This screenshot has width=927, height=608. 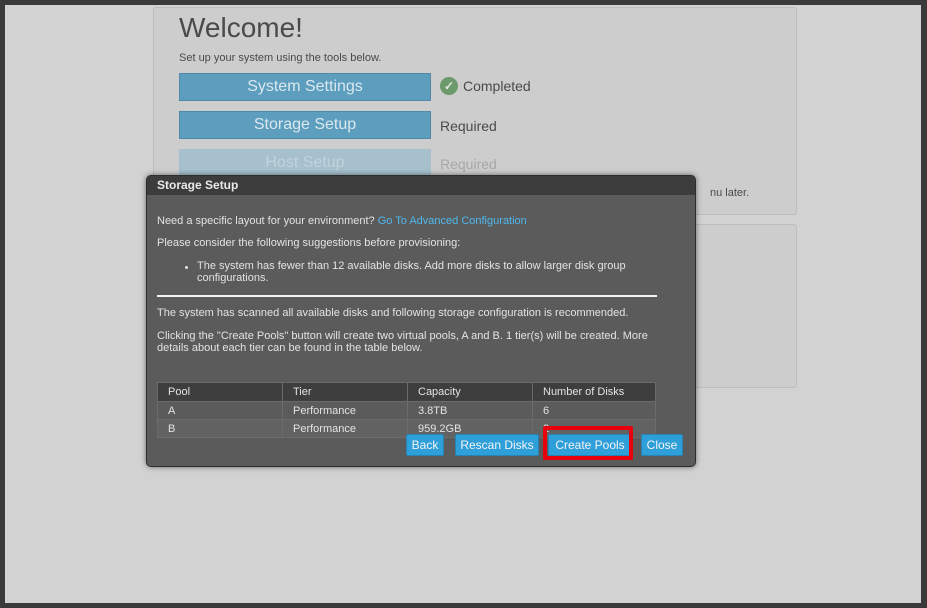 I want to click on header-number-of-disks: Number of Disks, so click(x=594, y=392).